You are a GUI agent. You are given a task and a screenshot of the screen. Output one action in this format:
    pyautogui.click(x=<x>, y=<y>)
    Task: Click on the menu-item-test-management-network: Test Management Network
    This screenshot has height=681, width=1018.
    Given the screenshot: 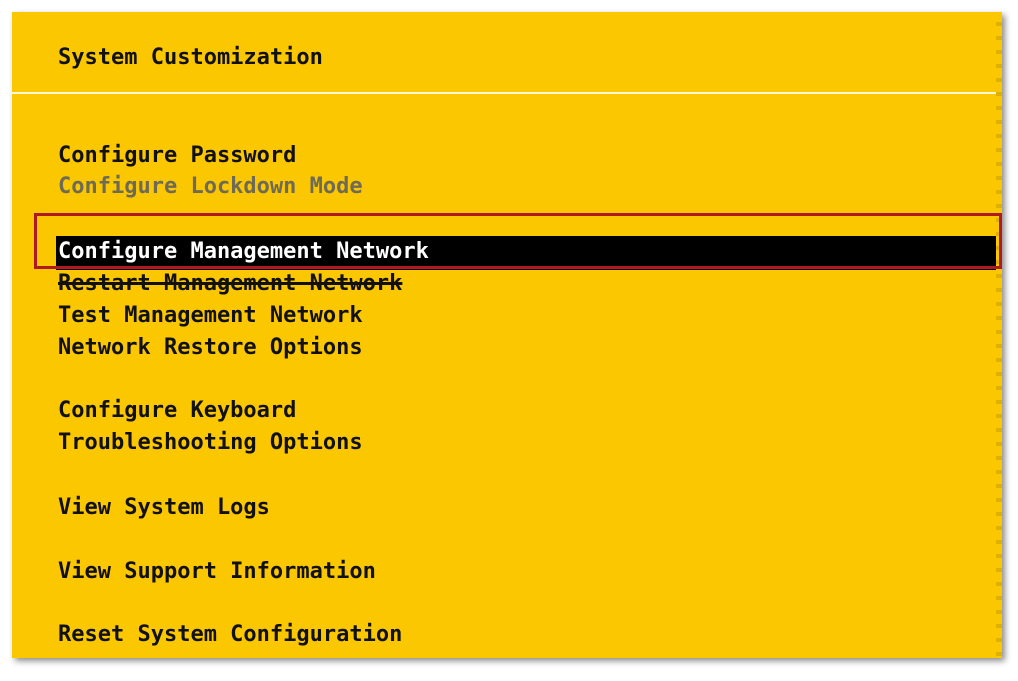 What is the action you would take?
    pyautogui.click(x=210, y=316)
    